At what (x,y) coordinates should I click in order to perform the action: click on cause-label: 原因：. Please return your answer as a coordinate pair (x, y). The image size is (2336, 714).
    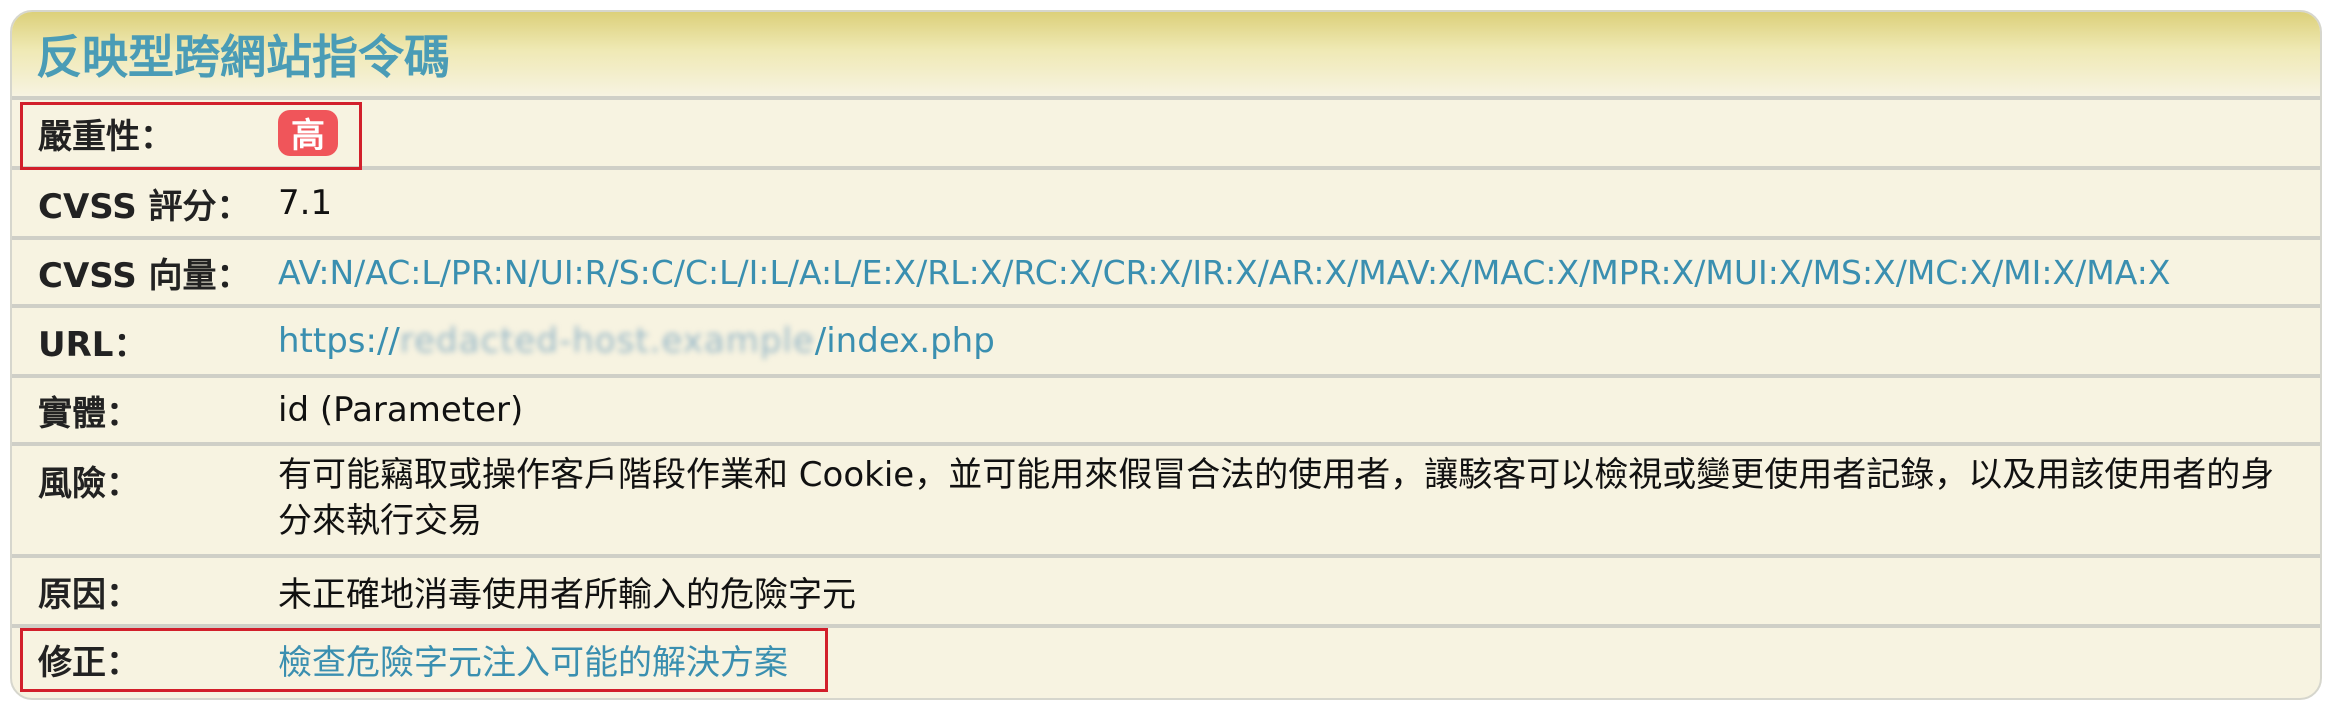
    Looking at the image, I should click on (89, 594).